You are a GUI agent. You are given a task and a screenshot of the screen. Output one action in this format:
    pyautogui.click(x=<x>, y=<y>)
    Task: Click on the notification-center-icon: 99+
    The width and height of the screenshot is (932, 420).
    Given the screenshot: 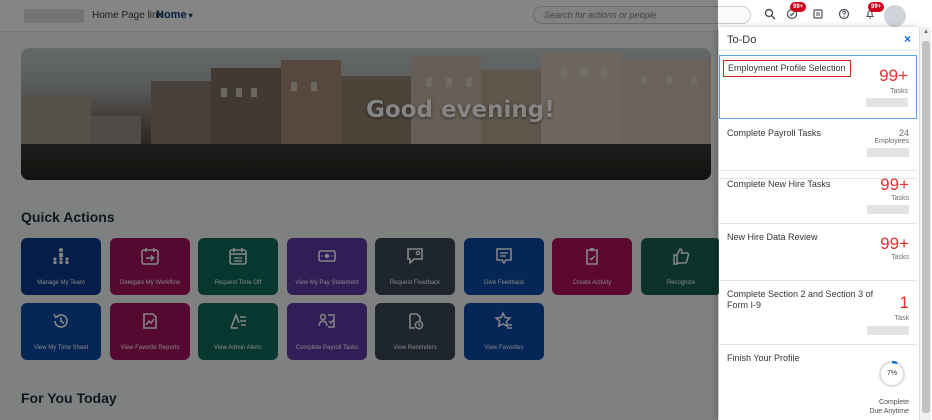 What is the action you would take?
    pyautogui.click(x=794, y=14)
    